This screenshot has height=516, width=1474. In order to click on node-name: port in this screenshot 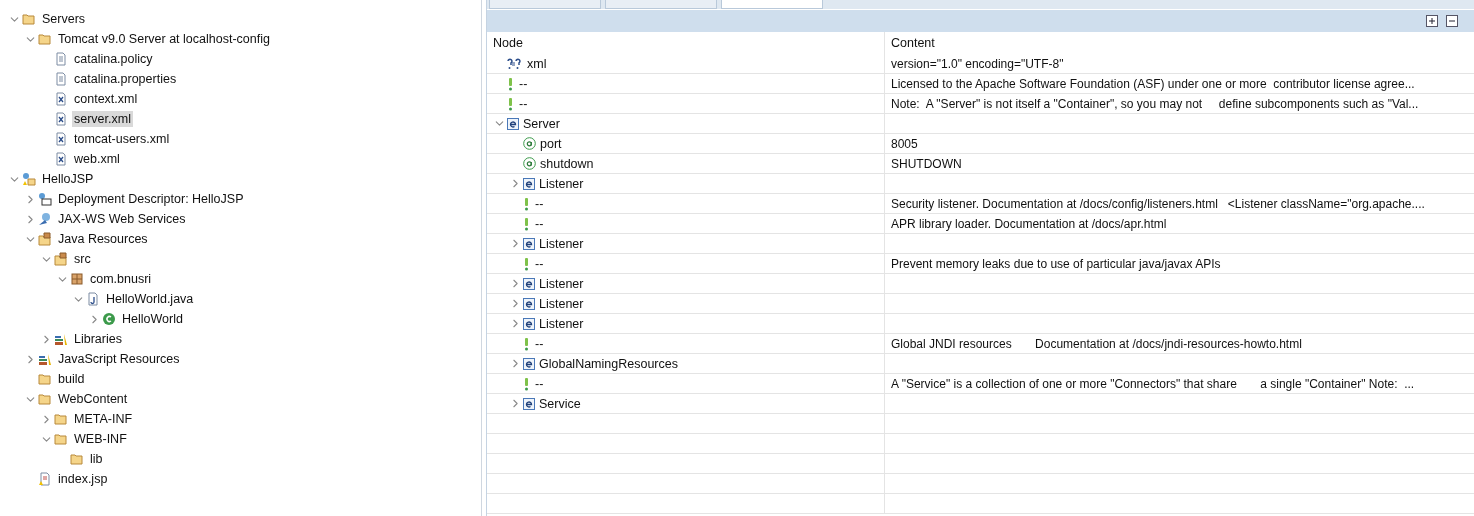, I will do `click(551, 143)`.